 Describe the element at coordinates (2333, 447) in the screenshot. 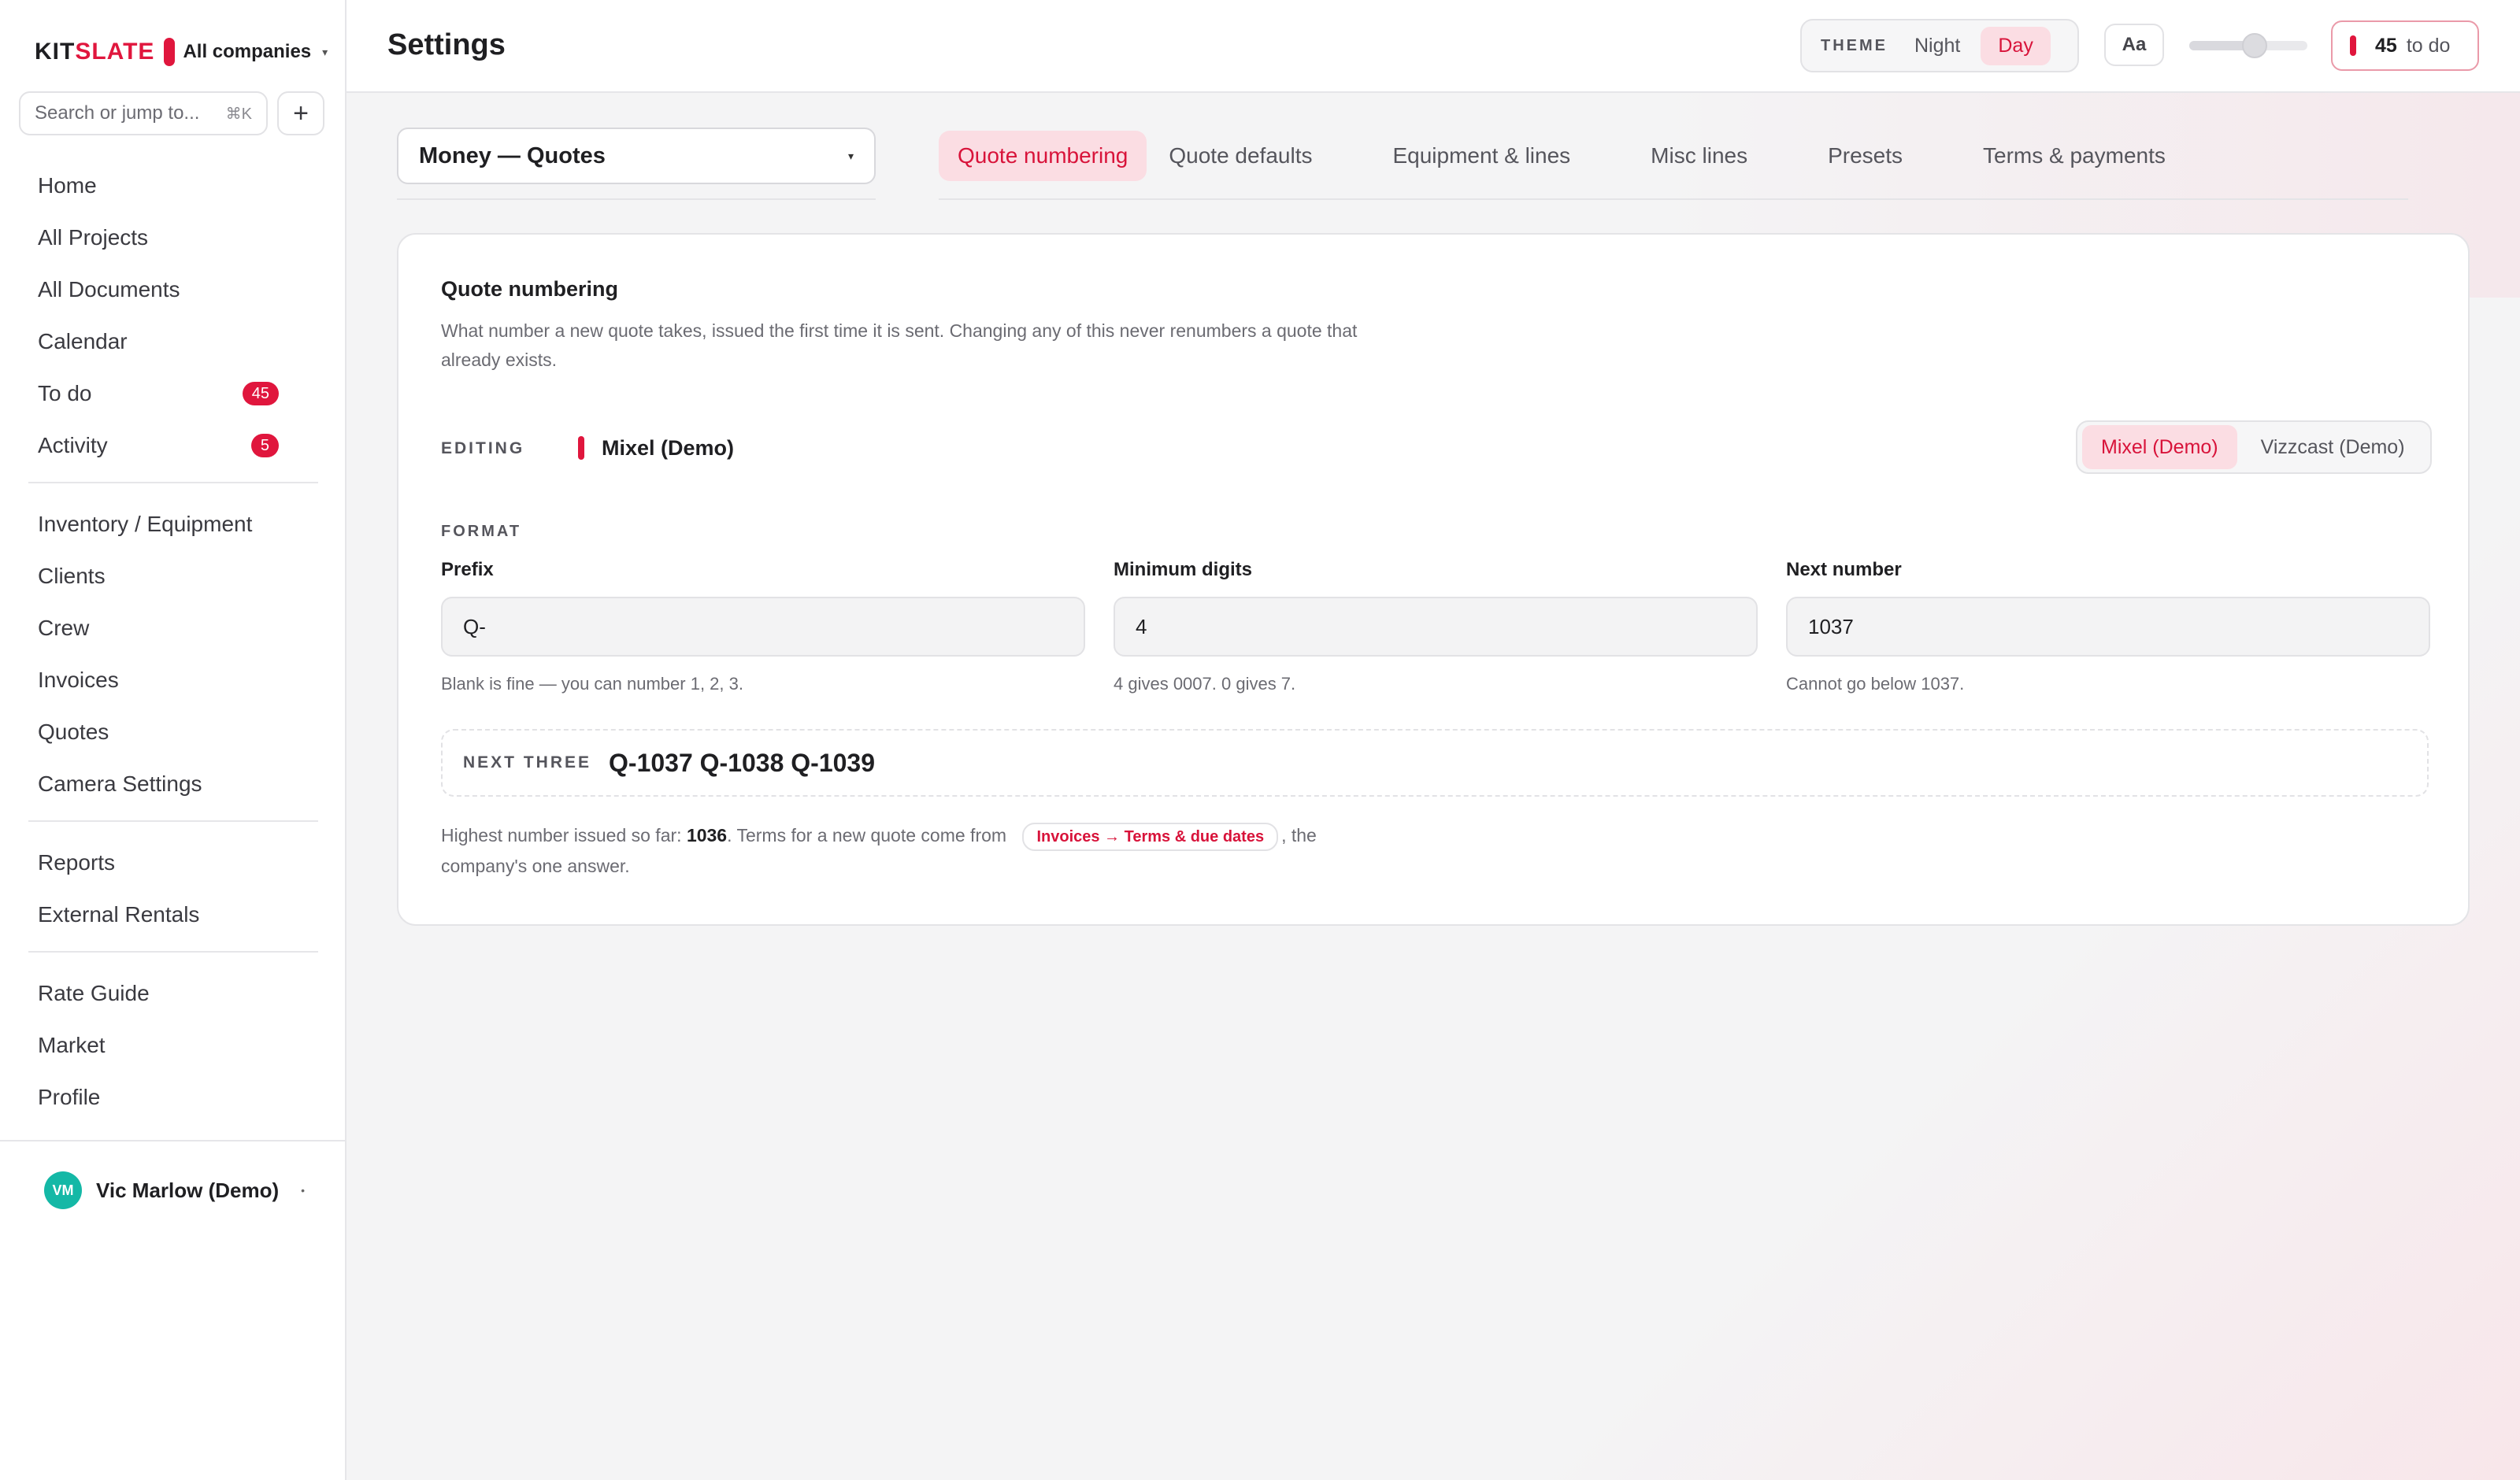

I see `company-option-vizzcast: Vizzcast (Demo)` at that location.